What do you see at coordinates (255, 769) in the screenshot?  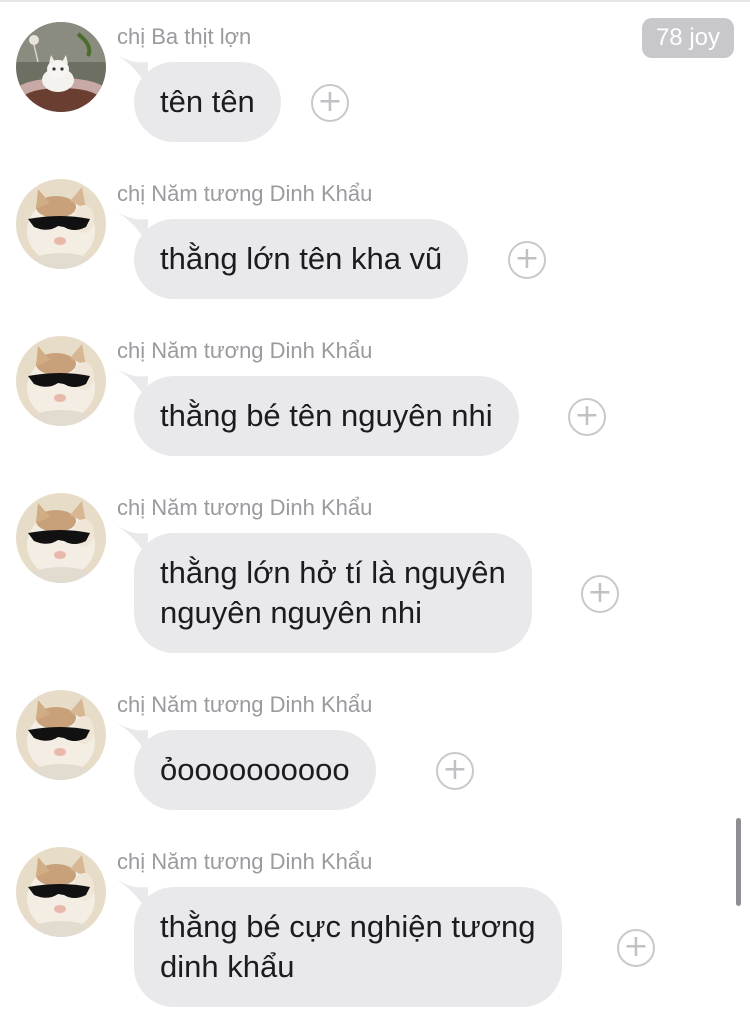 I see `message-text: ỏoooooooooo` at bounding box center [255, 769].